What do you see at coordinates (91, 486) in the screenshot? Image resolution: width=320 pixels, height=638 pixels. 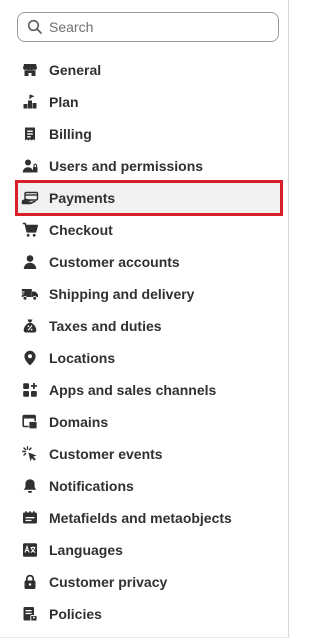 I see `nav-item-label: Notifications` at bounding box center [91, 486].